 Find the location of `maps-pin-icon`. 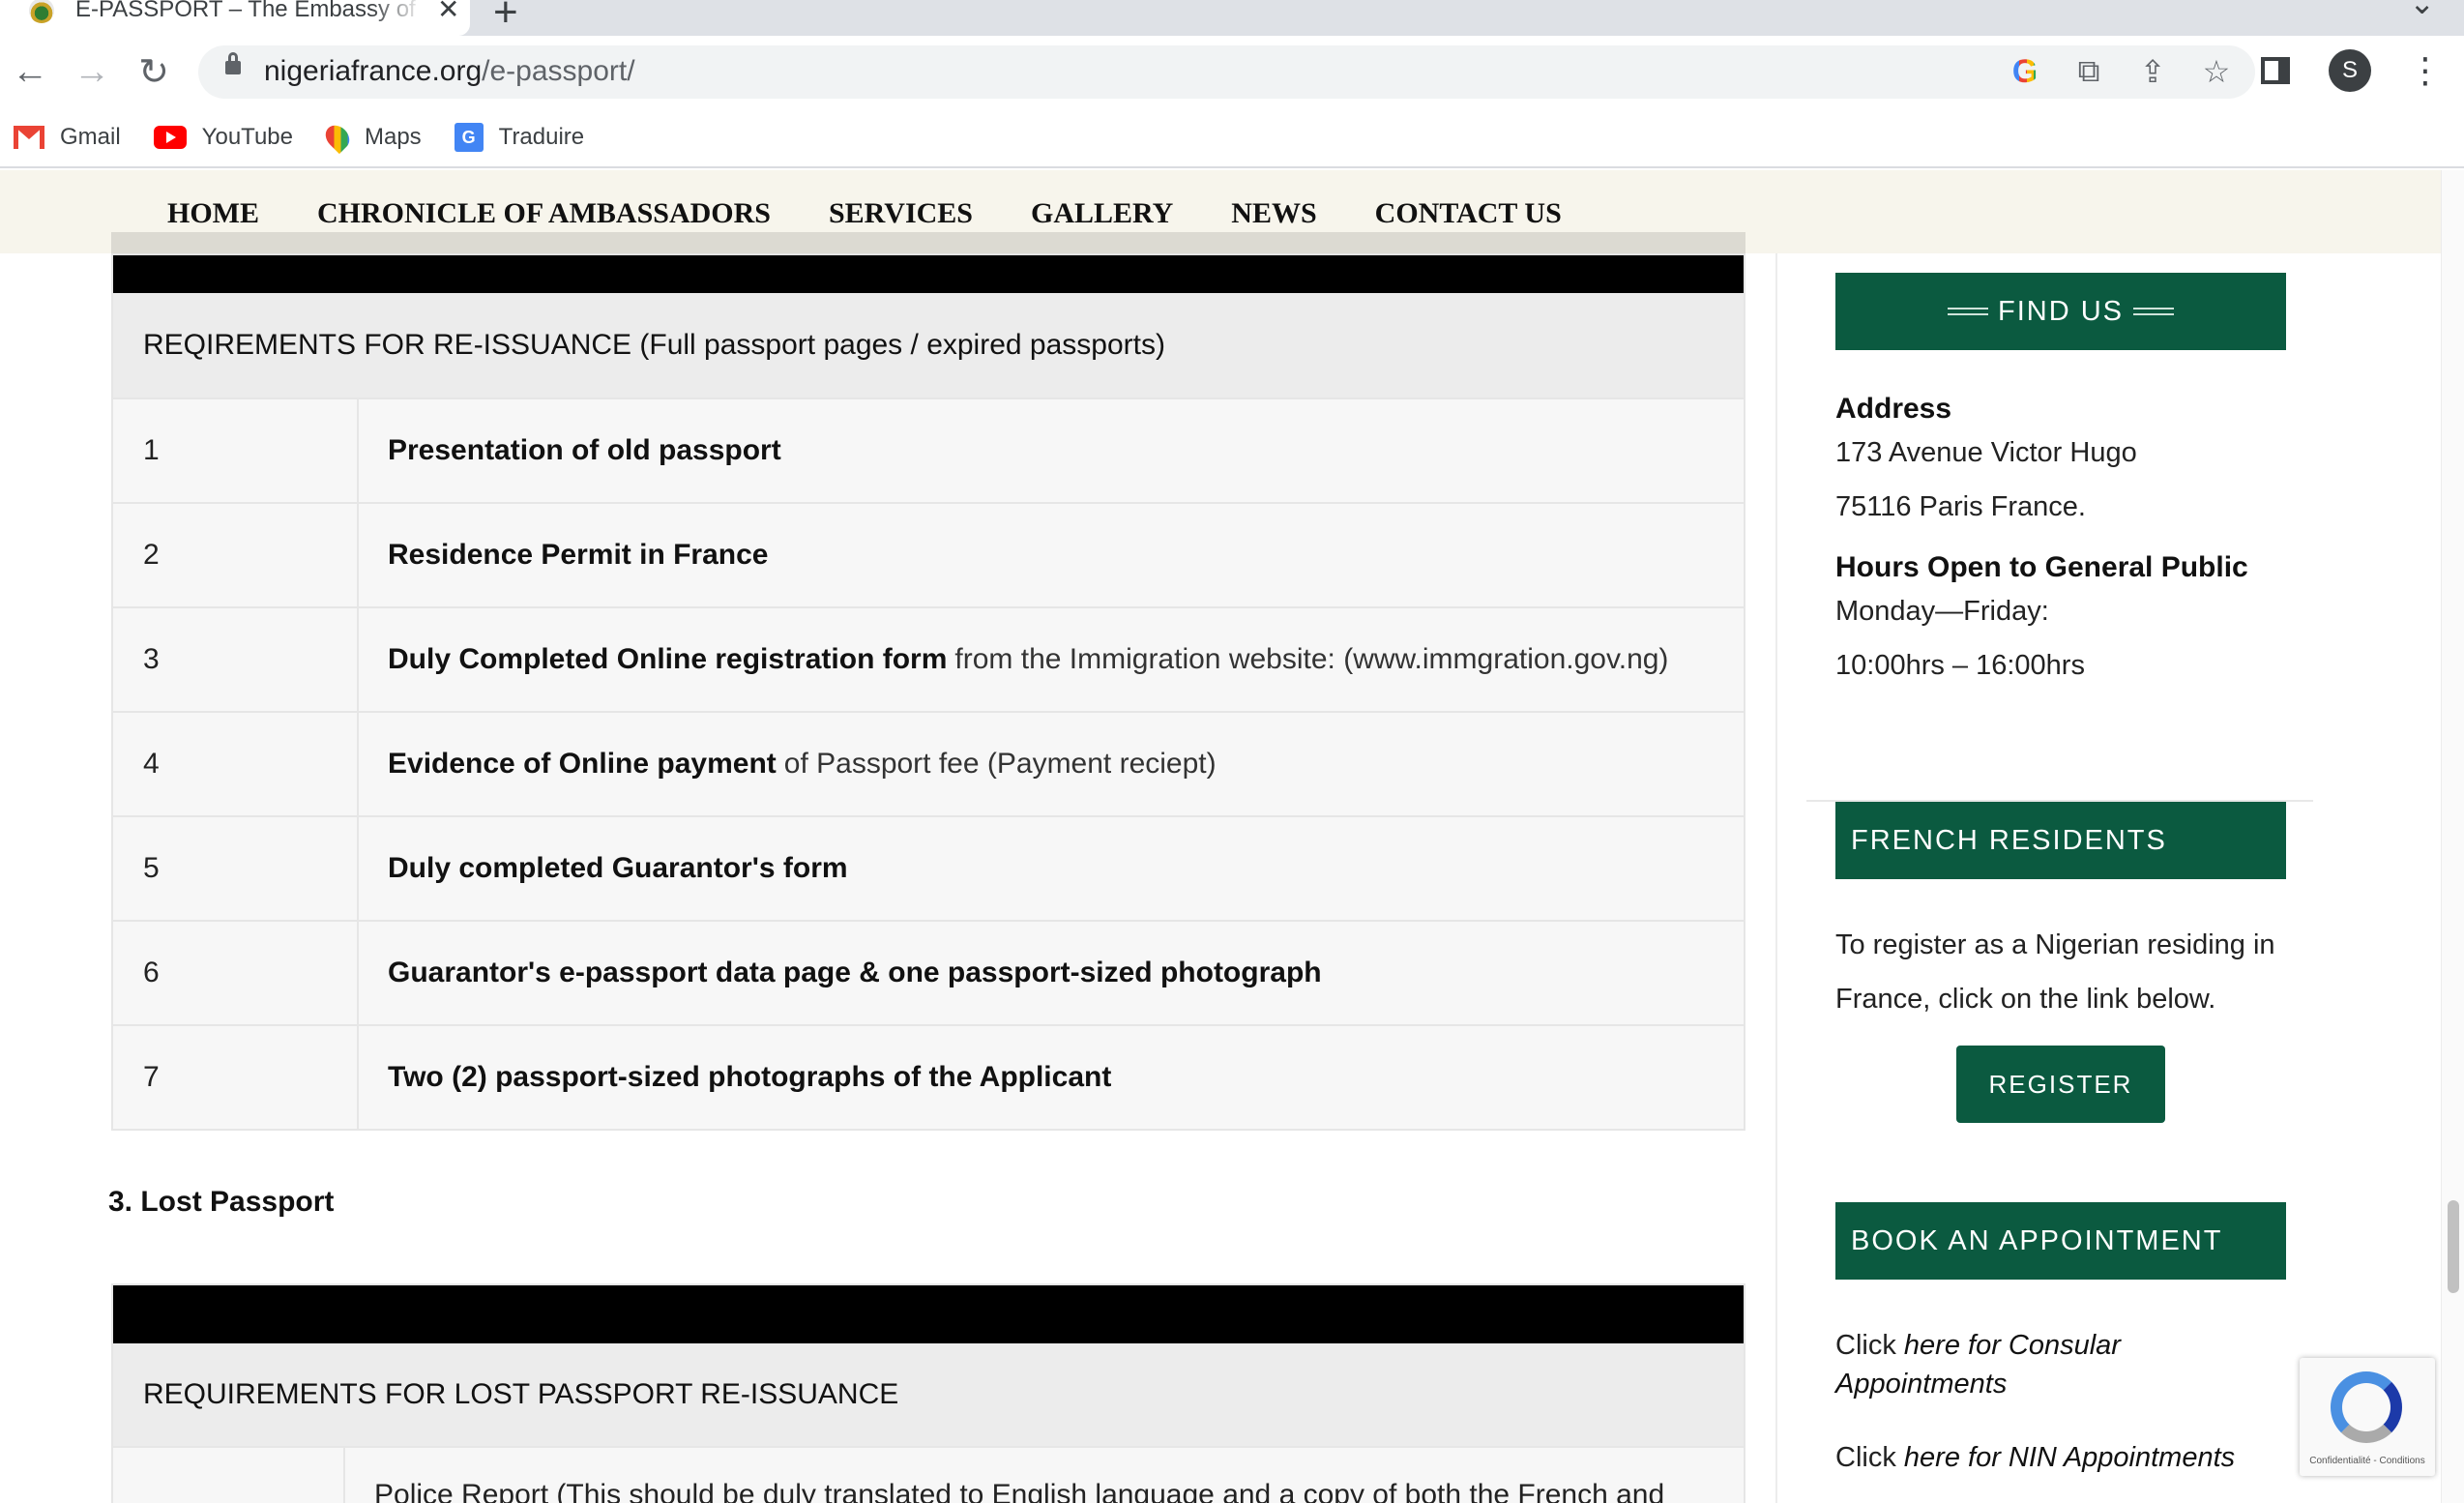

maps-pin-icon is located at coordinates (338, 137).